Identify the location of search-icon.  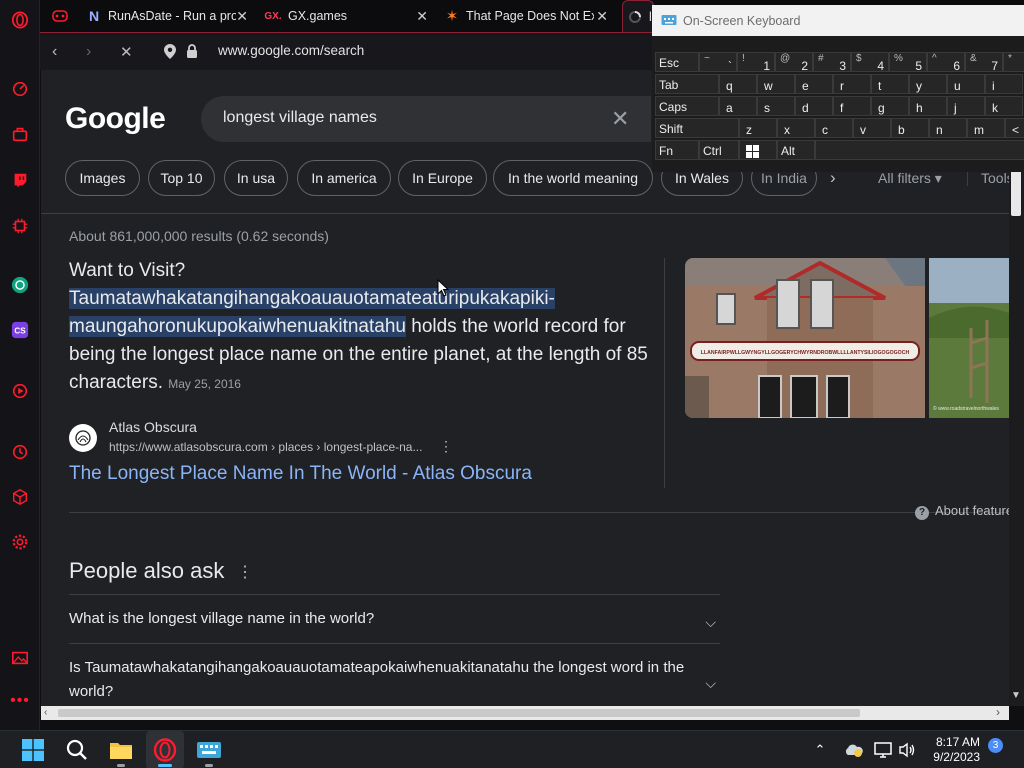
(77, 749).